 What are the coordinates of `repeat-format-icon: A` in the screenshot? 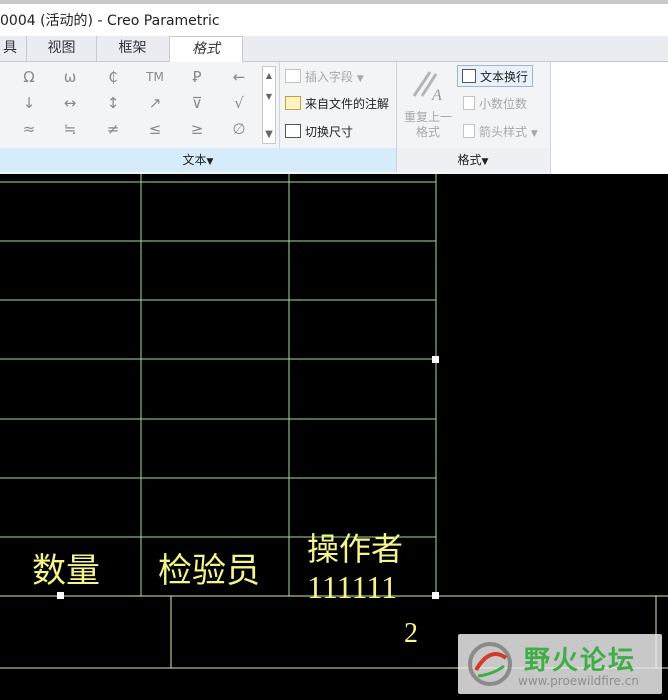 It's located at (427, 87).